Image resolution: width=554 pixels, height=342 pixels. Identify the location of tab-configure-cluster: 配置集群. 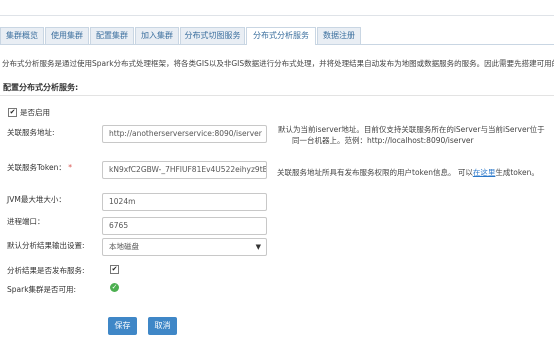
(112, 35).